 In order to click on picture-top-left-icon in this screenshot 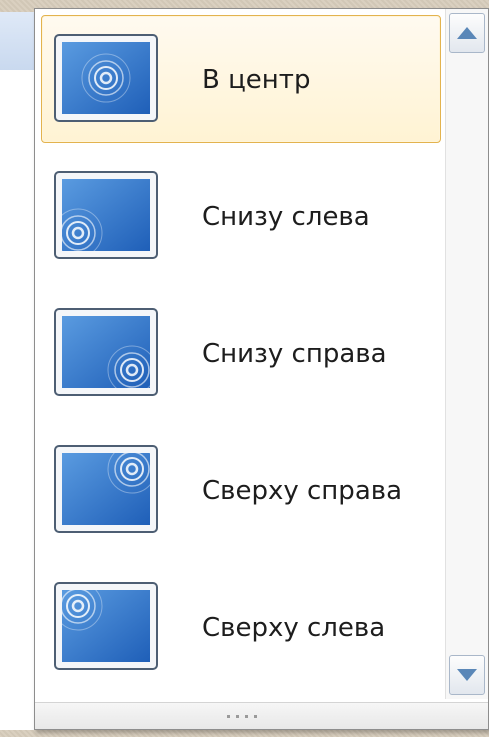, I will do `click(106, 626)`.